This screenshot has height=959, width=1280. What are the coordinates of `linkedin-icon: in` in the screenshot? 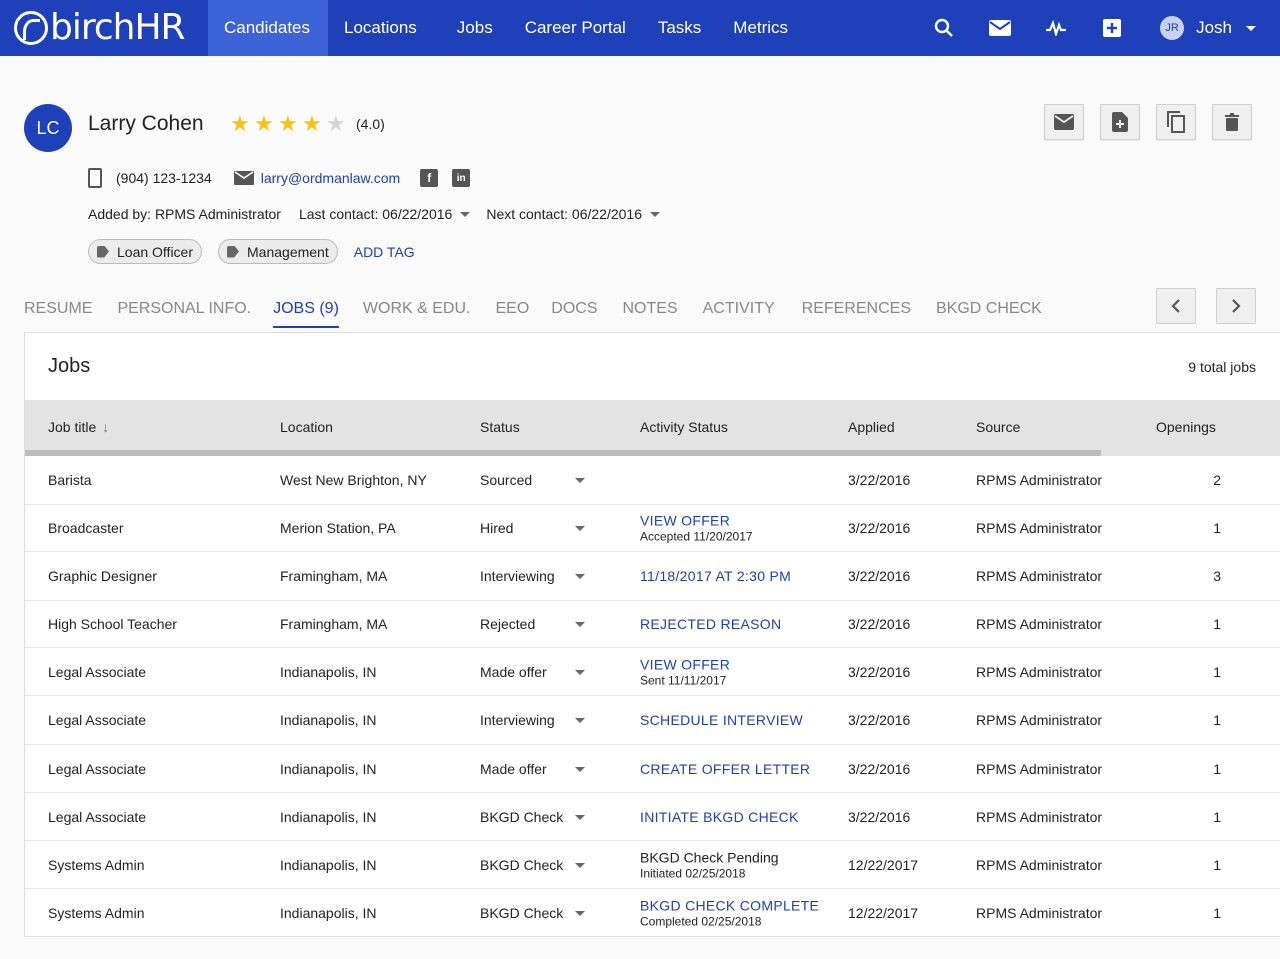 It's located at (461, 178).